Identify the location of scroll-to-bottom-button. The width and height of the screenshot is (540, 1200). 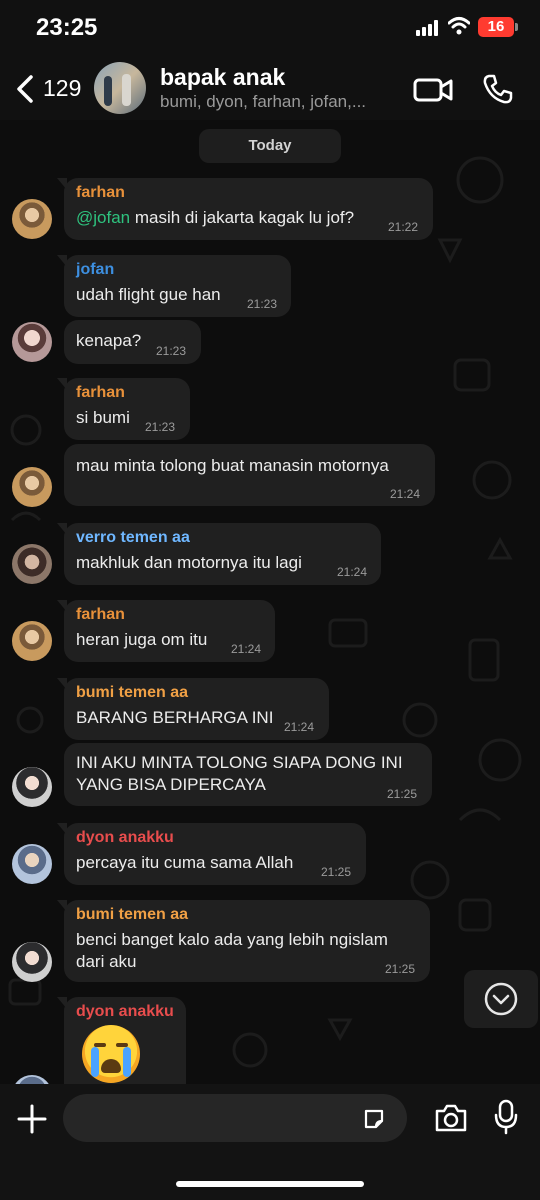
(501, 999).